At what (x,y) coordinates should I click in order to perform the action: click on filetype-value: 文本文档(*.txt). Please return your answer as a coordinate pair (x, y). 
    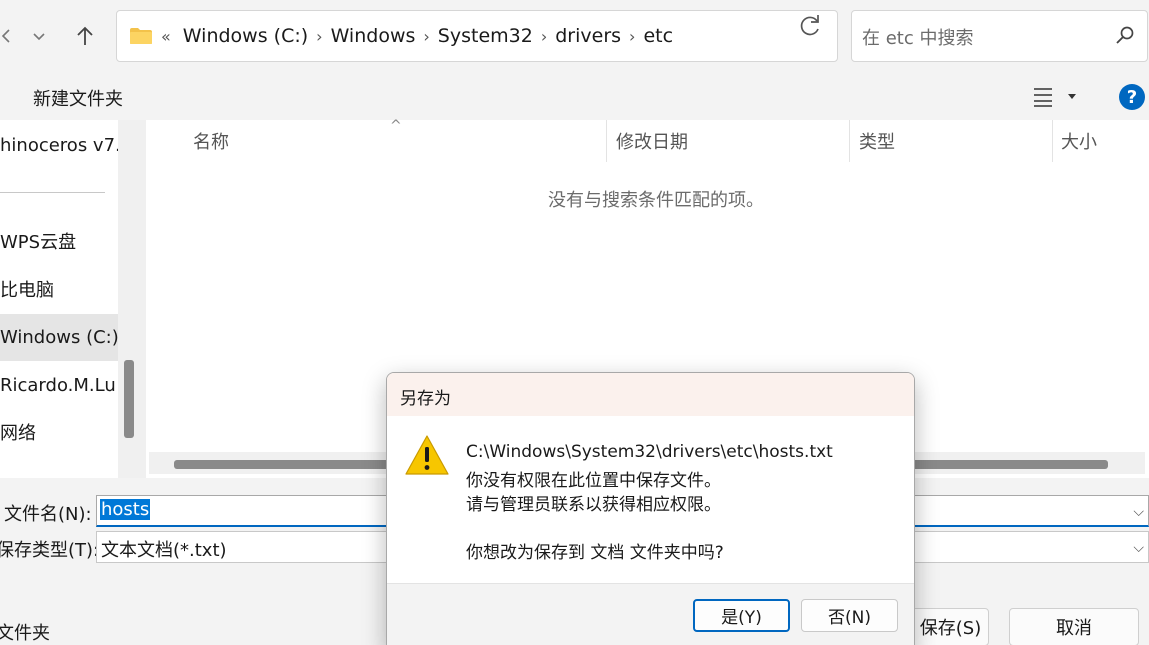
    Looking at the image, I should click on (164, 549).